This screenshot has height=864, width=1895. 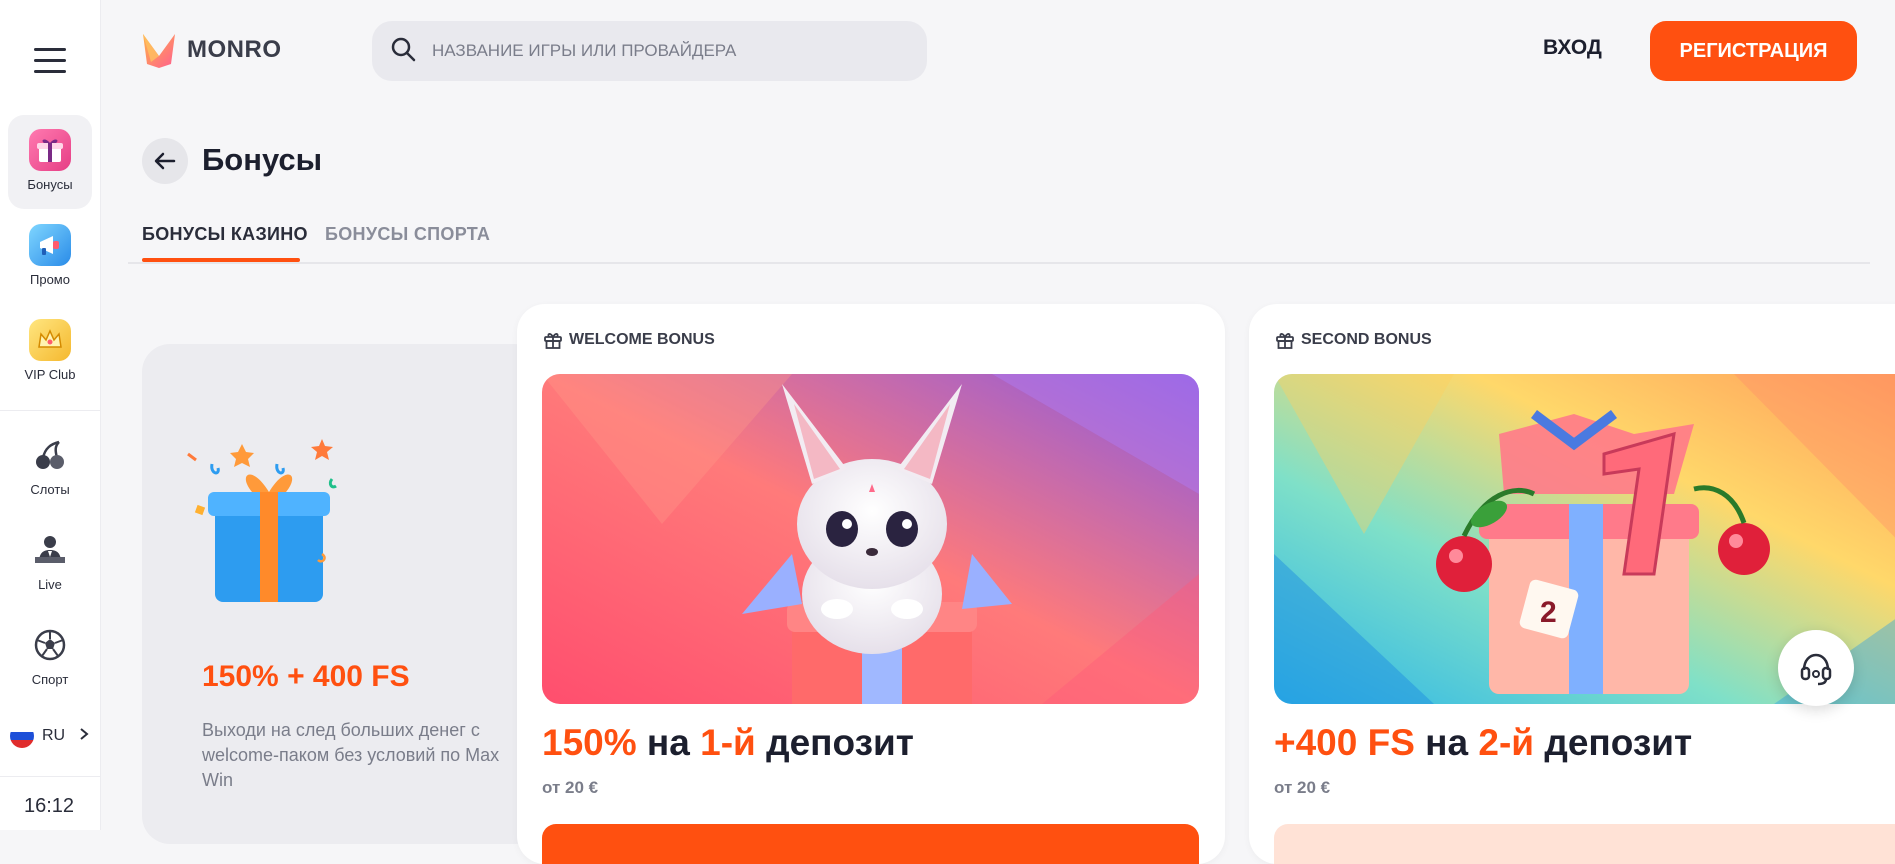 What do you see at coordinates (84, 736) in the screenshot?
I see `chevron-right-icon` at bounding box center [84, 736].